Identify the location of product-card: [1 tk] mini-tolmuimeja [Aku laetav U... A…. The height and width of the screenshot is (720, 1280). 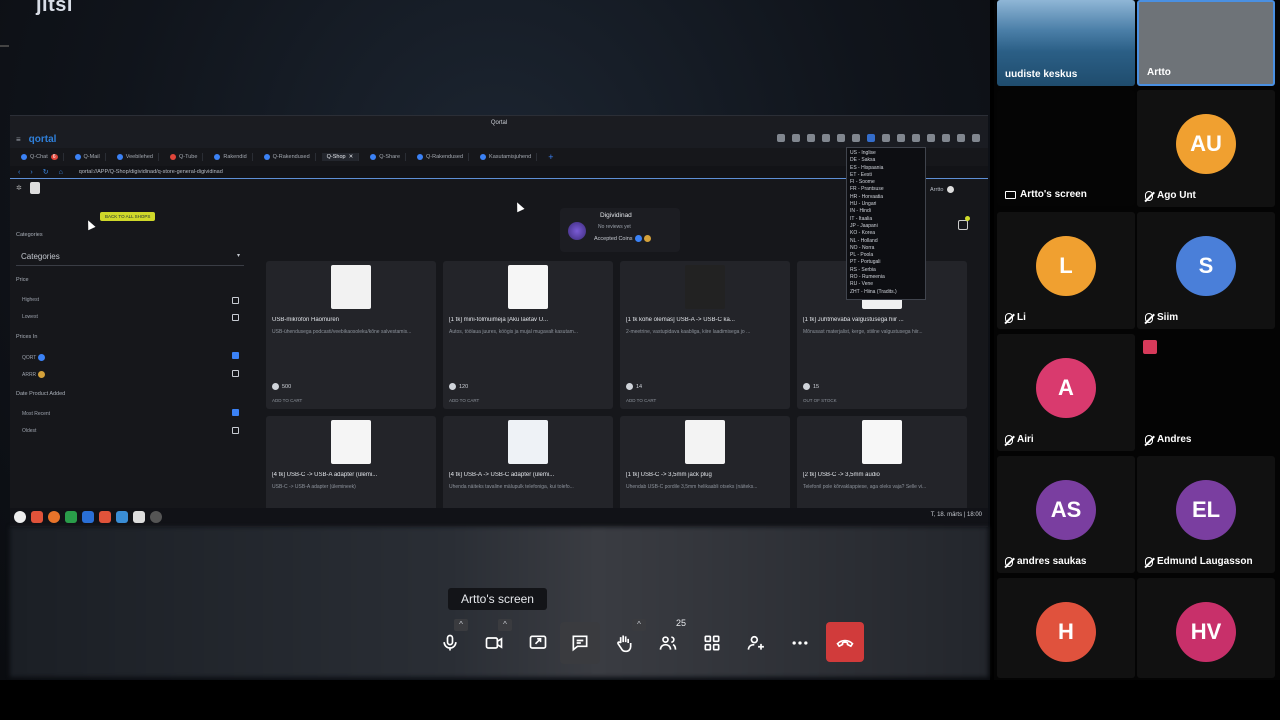
(528, 335).